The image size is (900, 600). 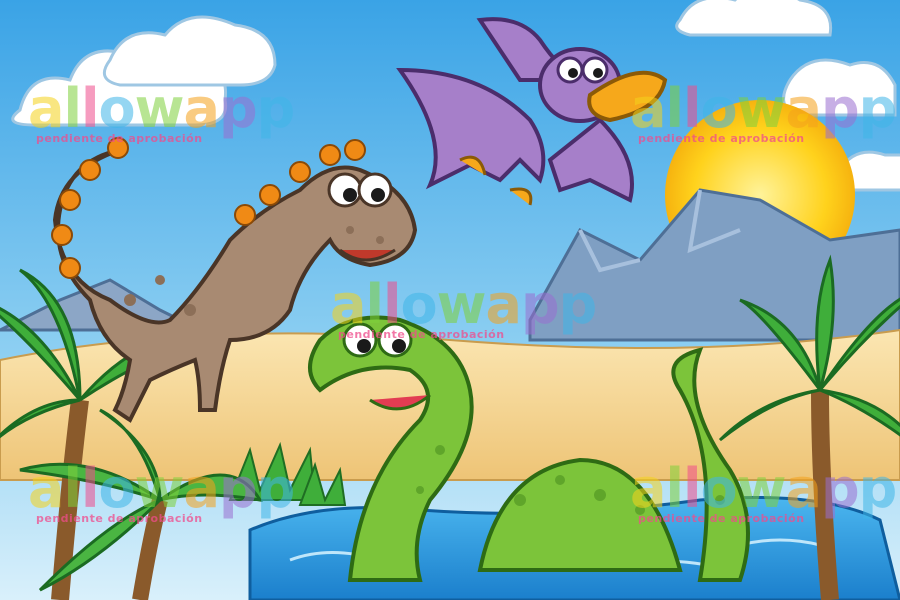 I want to click on cloud-top-right, so click(x=754, y=18).